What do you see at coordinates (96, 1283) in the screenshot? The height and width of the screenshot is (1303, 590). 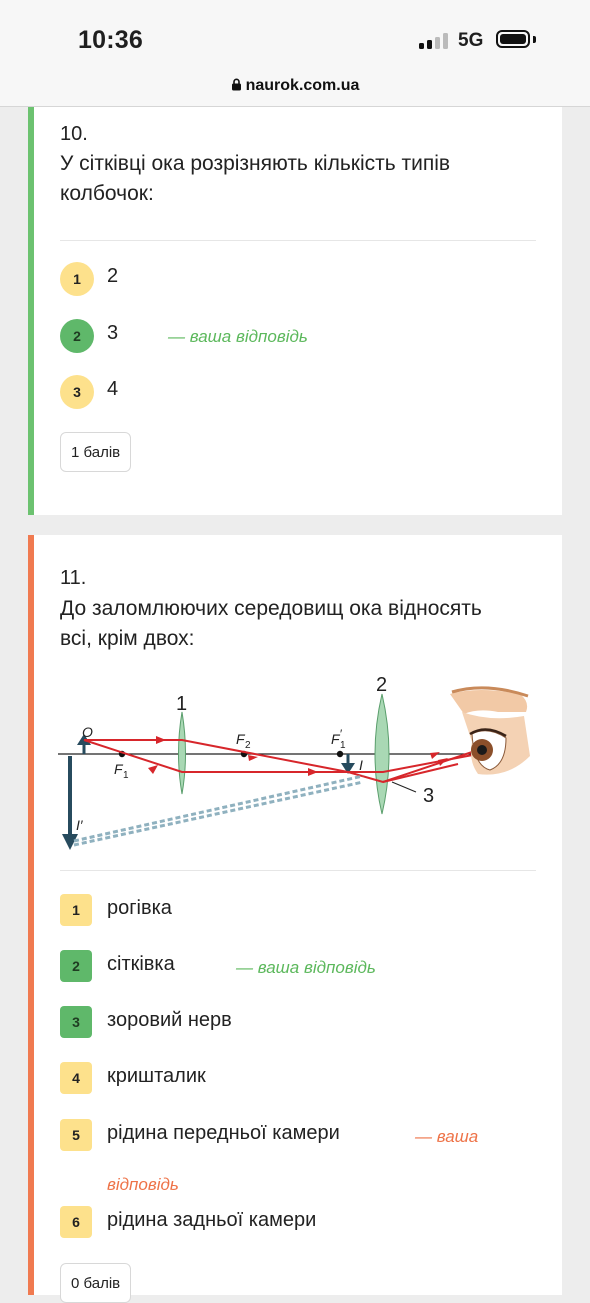 I see `points-badge: 0 балів` at bounding box center [96, 1283].